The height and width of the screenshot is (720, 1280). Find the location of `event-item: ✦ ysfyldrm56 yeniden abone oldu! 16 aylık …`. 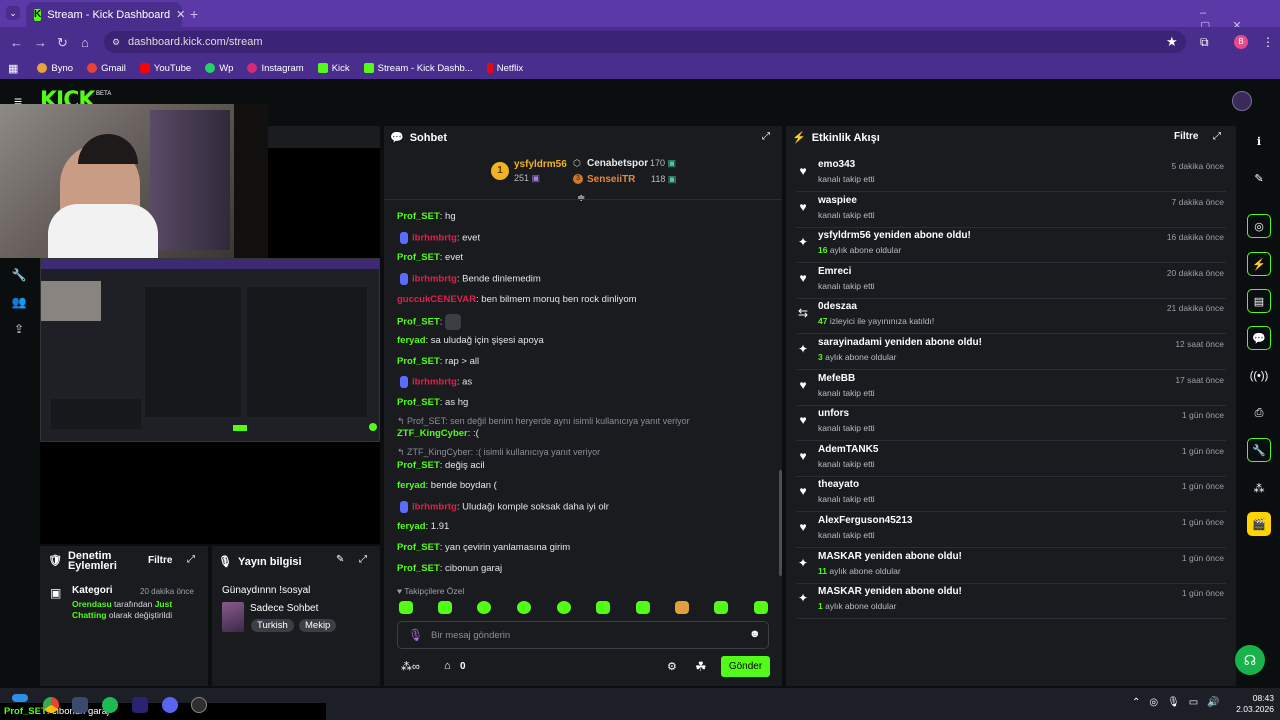

event-item: ✦ ysfyldrm56 yeniden abone oldu! 16 aylık … is located at coordinates (1011, 246).